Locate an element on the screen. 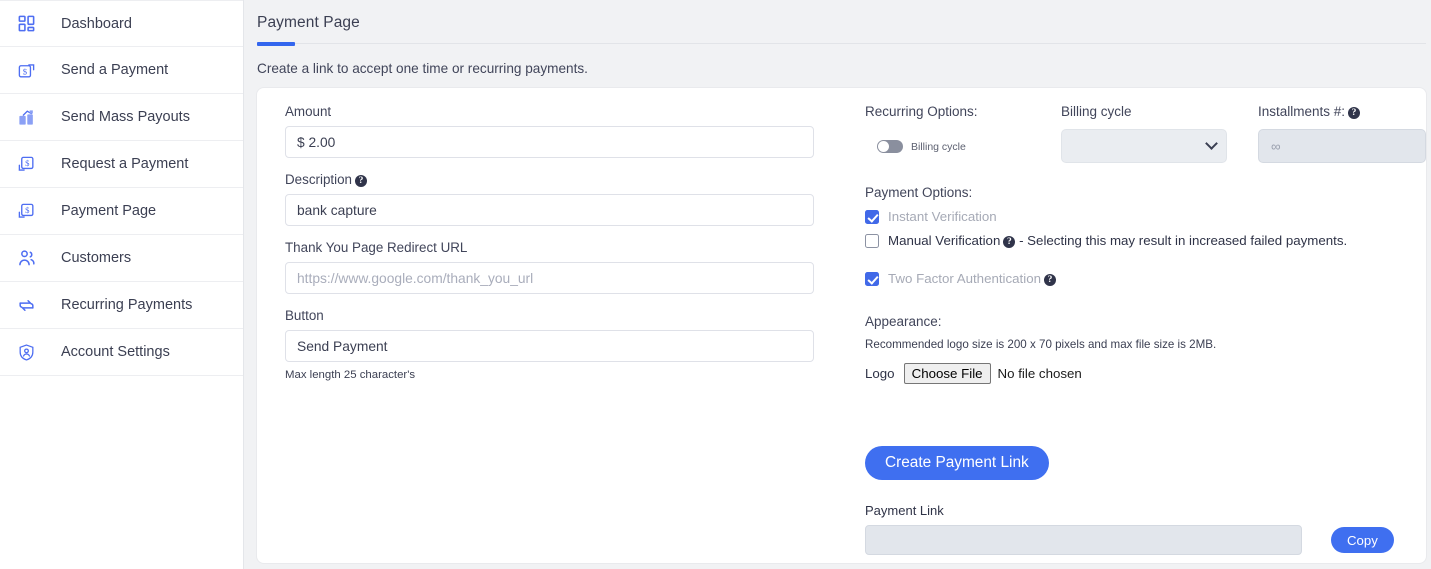  button-text-input is located at coordinates (549, 346).